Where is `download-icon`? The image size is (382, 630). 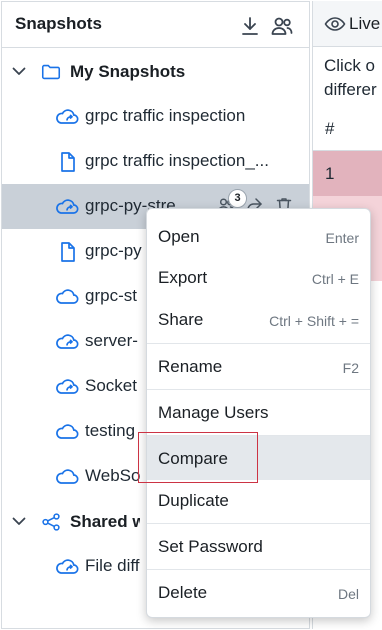 download-icon is located at coordinates (250, 26).